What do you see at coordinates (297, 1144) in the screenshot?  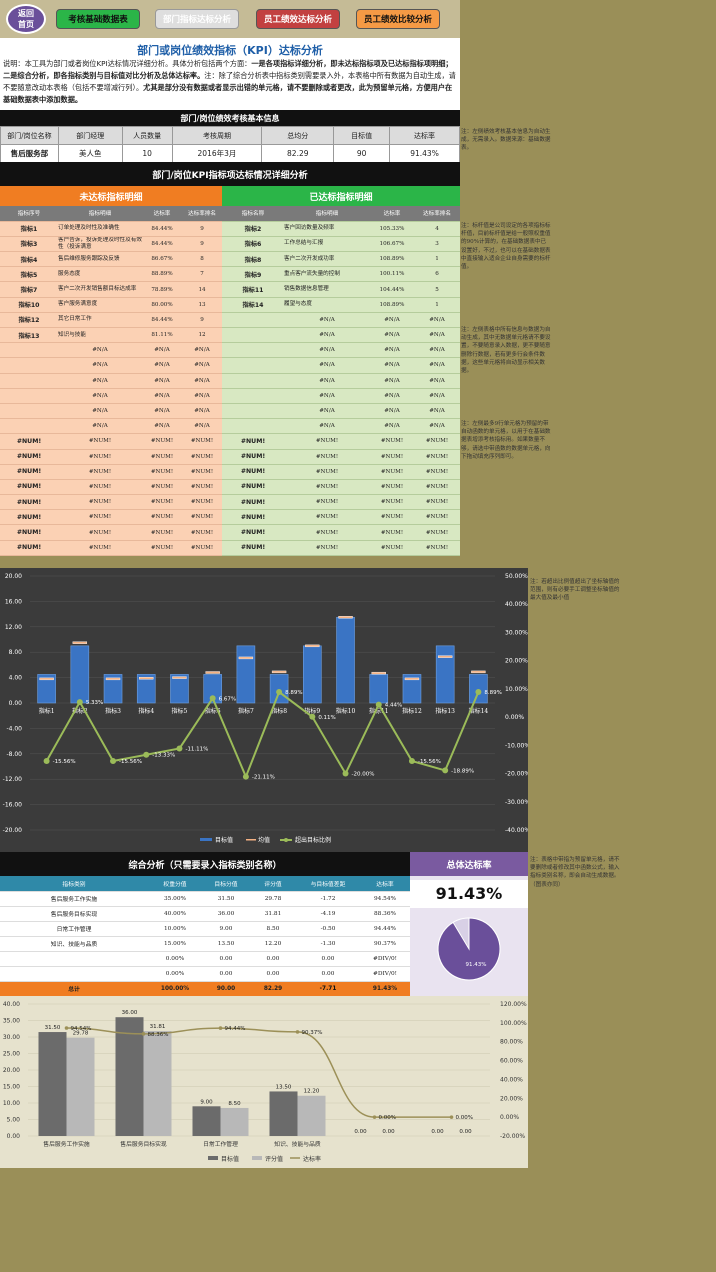 I see `x-tick-label: 知识、技能与品质` at bounding box center [297, 1144].